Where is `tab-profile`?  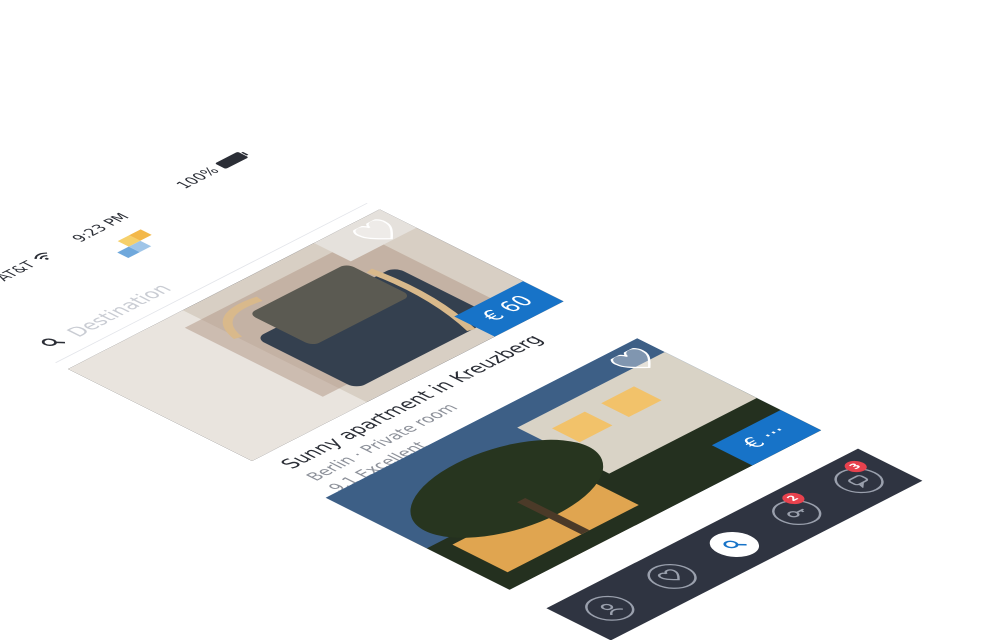
tab-profile is located at coordinates (609, 608).